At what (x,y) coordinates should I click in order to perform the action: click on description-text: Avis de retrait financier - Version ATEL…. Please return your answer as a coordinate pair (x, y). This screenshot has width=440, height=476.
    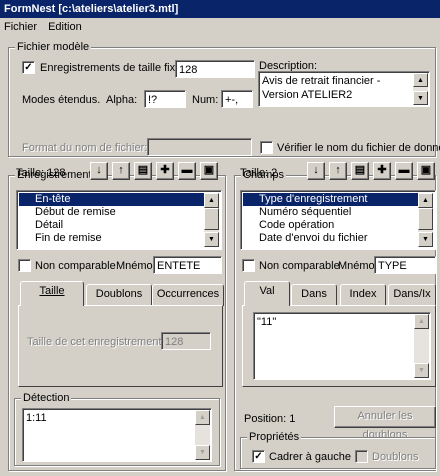
    Looking at the image, I should click on (321, 88).